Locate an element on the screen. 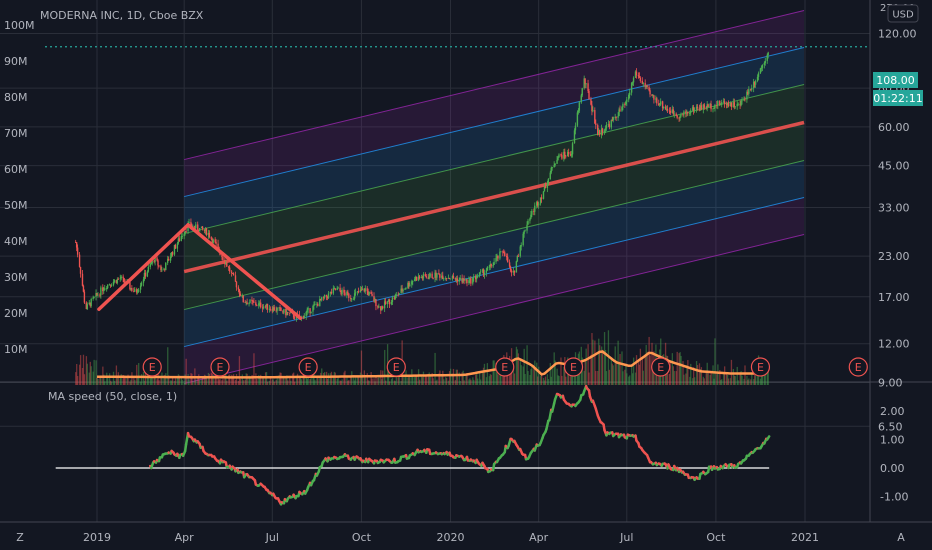 The height and width of the screenshot is (550, 932). earnings-marker-label: E is located at coordinates (152, 367).